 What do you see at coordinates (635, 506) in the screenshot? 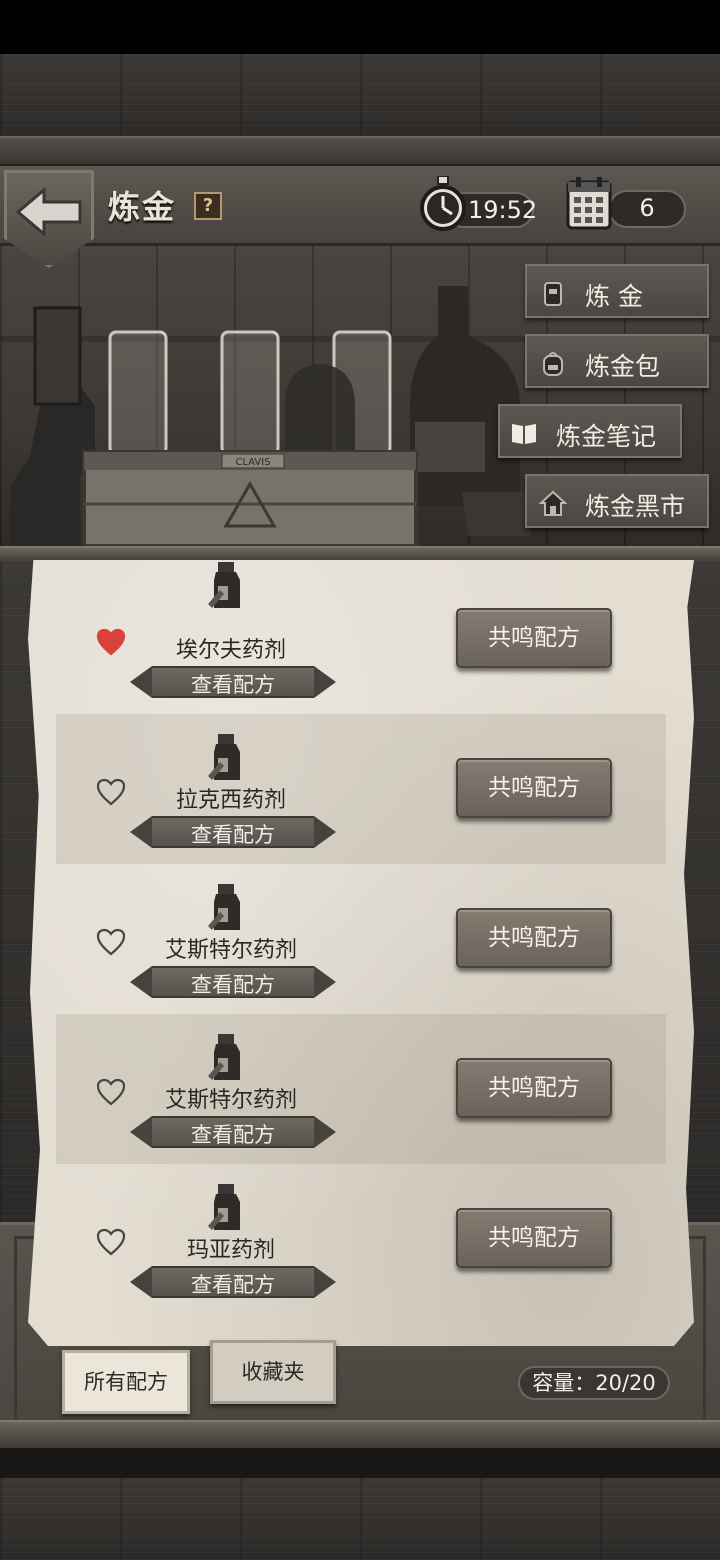
I see `black-market-label: 炼金黑市` at bounding box center [635, 506].